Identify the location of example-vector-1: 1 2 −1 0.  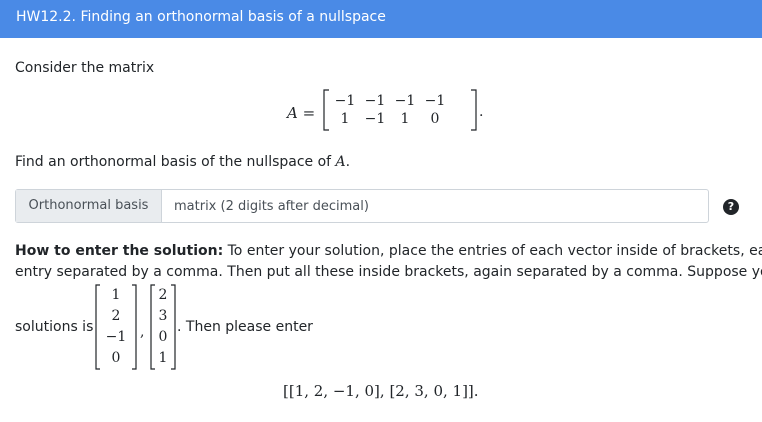
(116, 327).